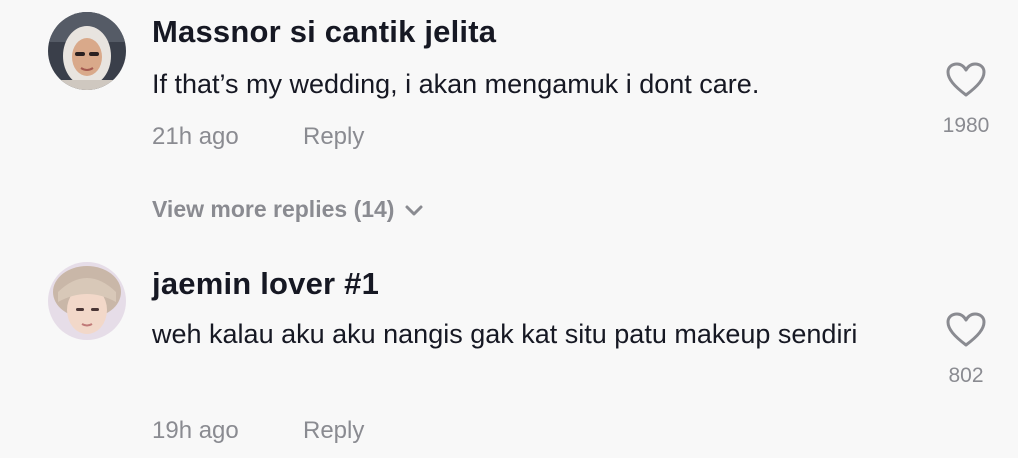 The width and height of the screenshot is (1018, 458). I want to click on comment-username: jaemin lover #1, so click(265, 284).